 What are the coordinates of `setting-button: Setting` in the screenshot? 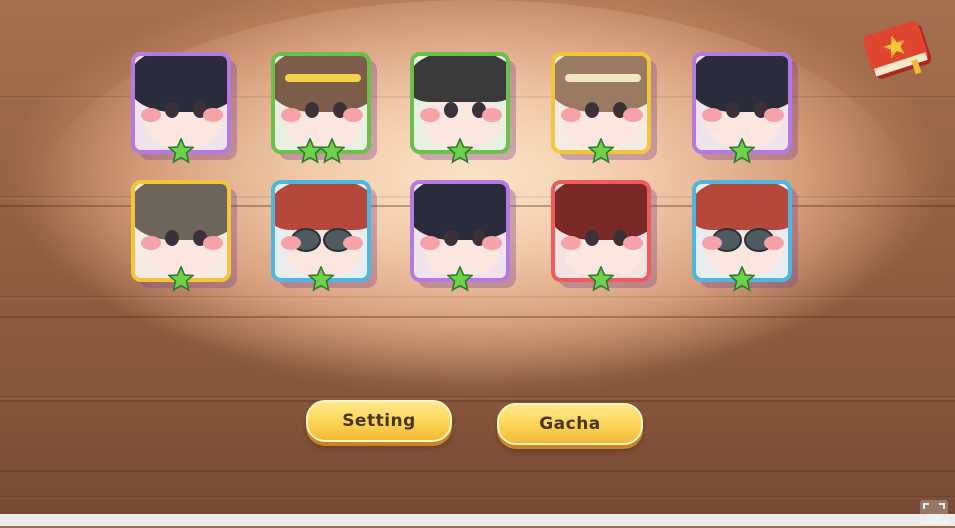 It's located at (379, 421).